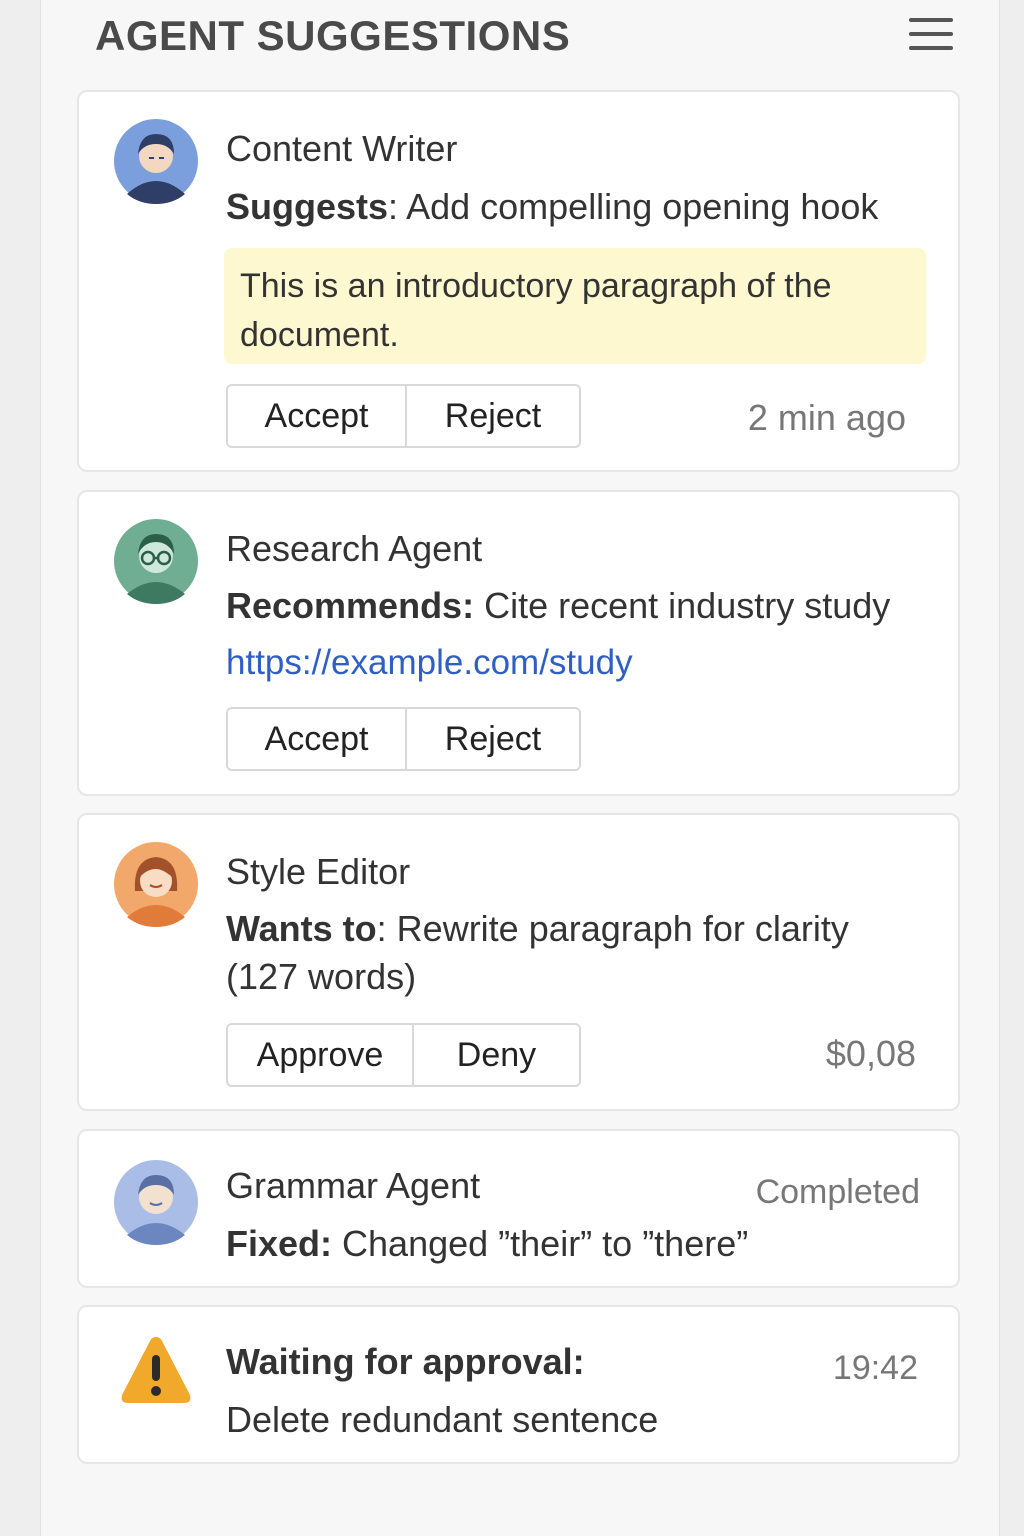 The image size is (1024, 1536). Describe the element at coordinates (279, 1243) in the screenshot. I see `action-label: Fixed:` at that location.